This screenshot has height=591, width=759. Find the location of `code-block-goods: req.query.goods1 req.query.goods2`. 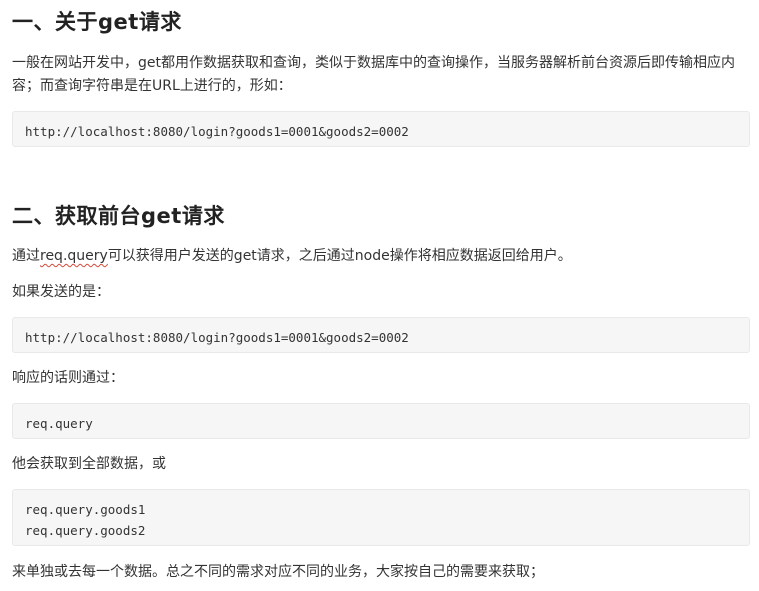

code-block-goods: req.query.goods1 req.query.goods2 is located at coordinates (381, 517).